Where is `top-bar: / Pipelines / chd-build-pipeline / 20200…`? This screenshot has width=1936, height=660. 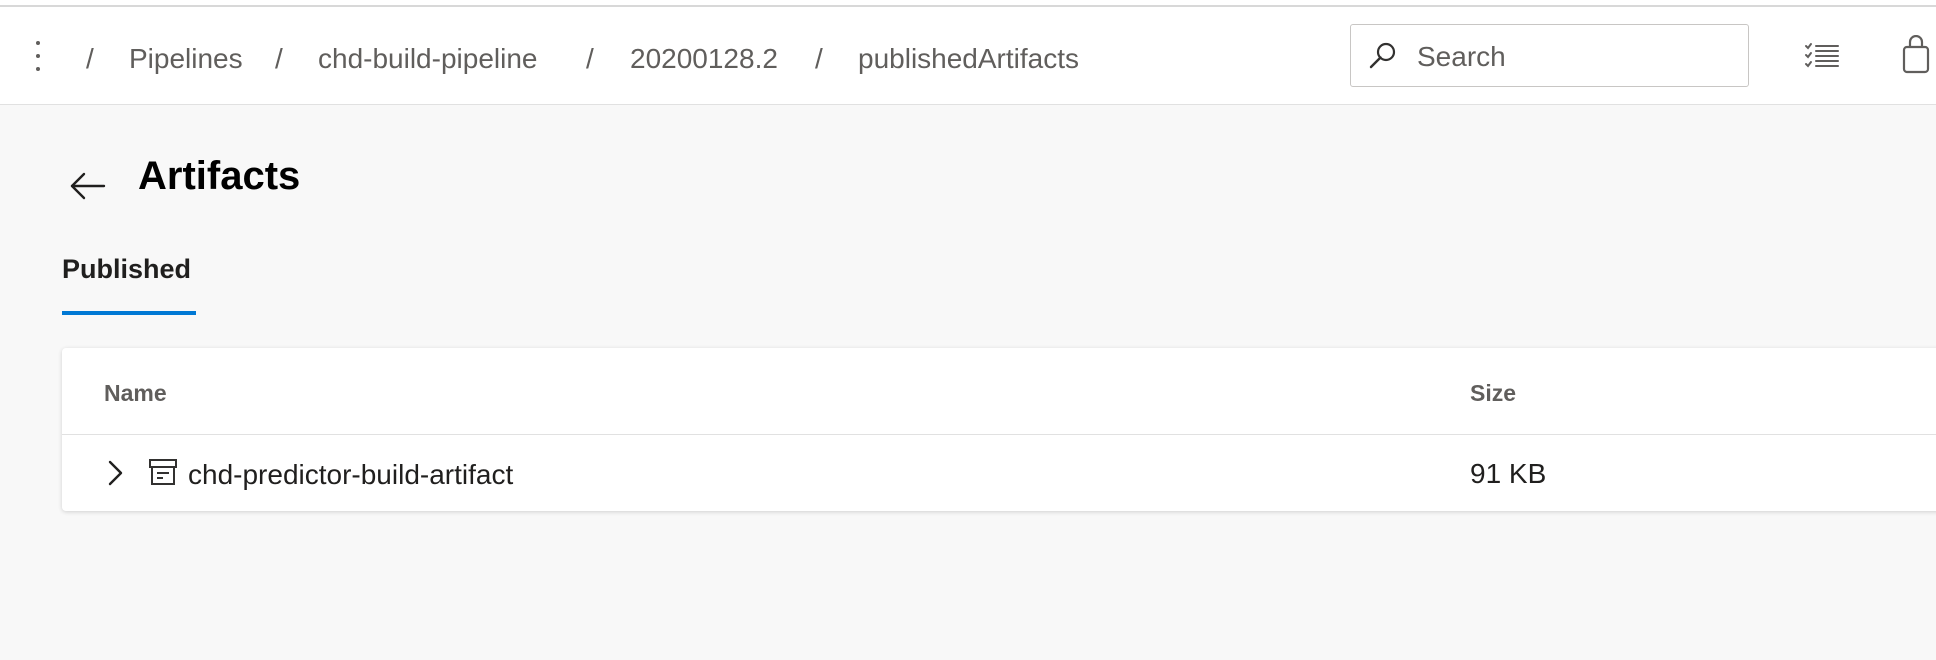 top-bar: / Pipelines / chd-build-pipeline / 20200… is located at coordinates (968, 56).